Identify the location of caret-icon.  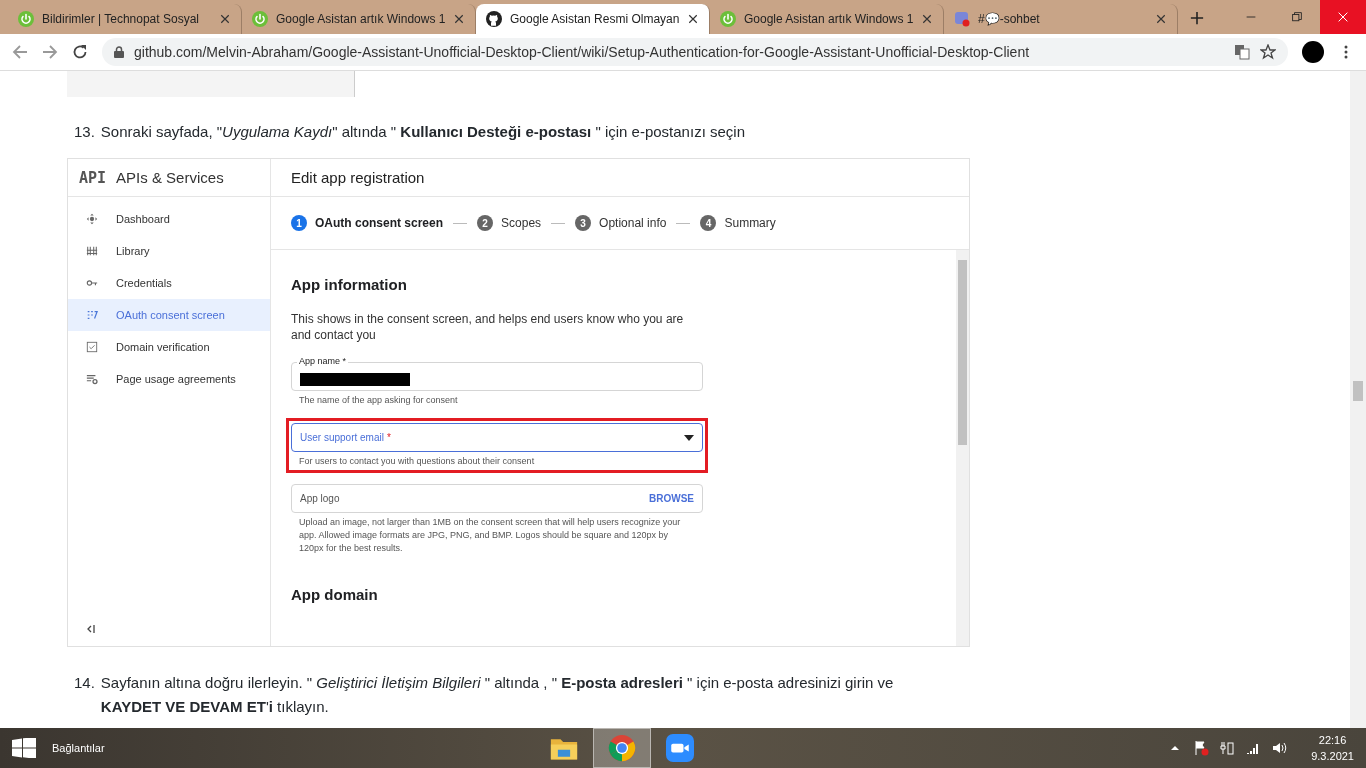
(689, 437).